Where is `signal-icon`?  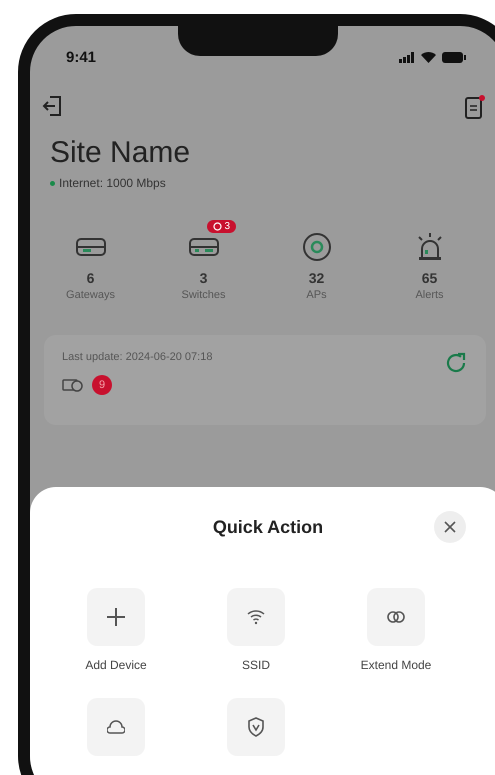
signal-icon is located at coordinates (407, 57).